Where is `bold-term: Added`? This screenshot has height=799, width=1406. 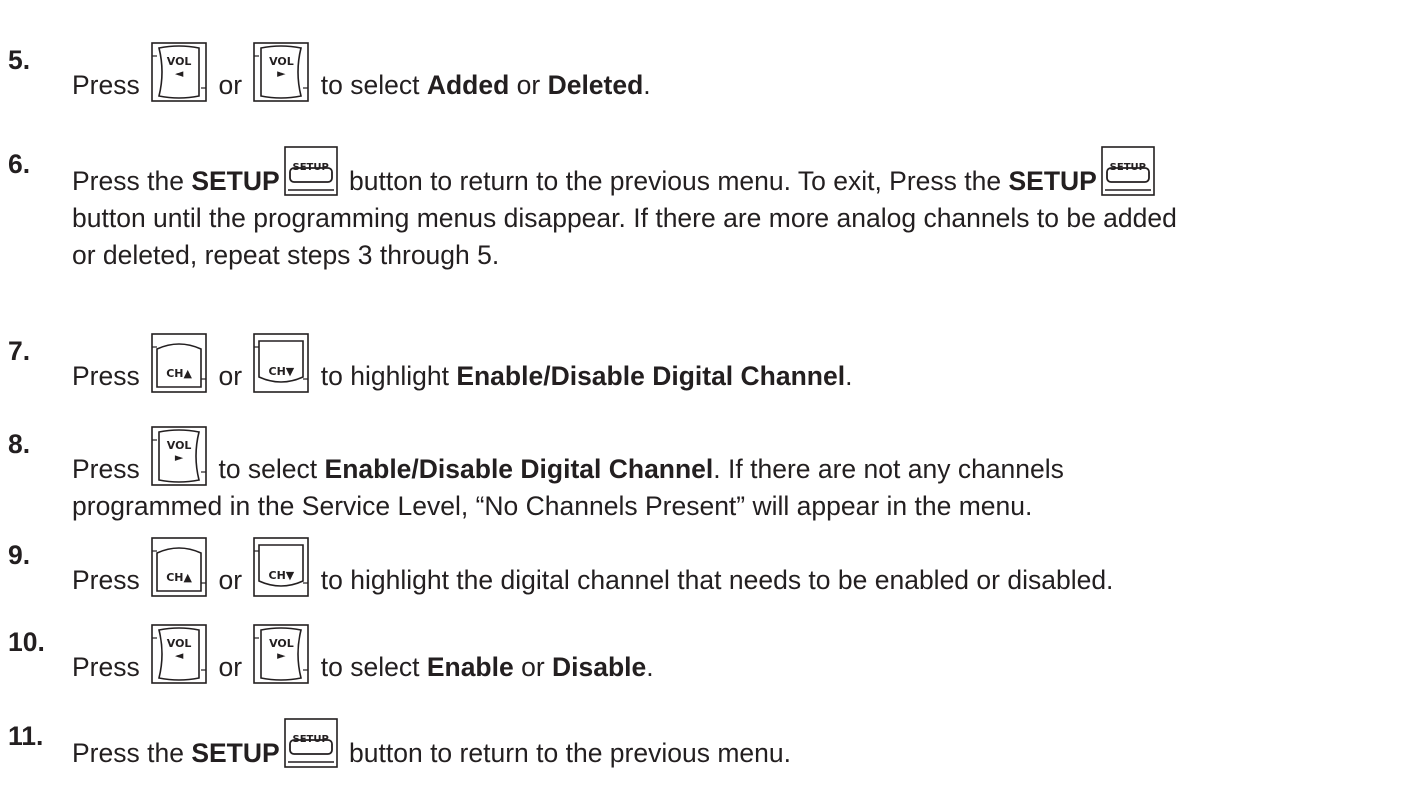
bold-term: Added is located at coordinates (468, 85).